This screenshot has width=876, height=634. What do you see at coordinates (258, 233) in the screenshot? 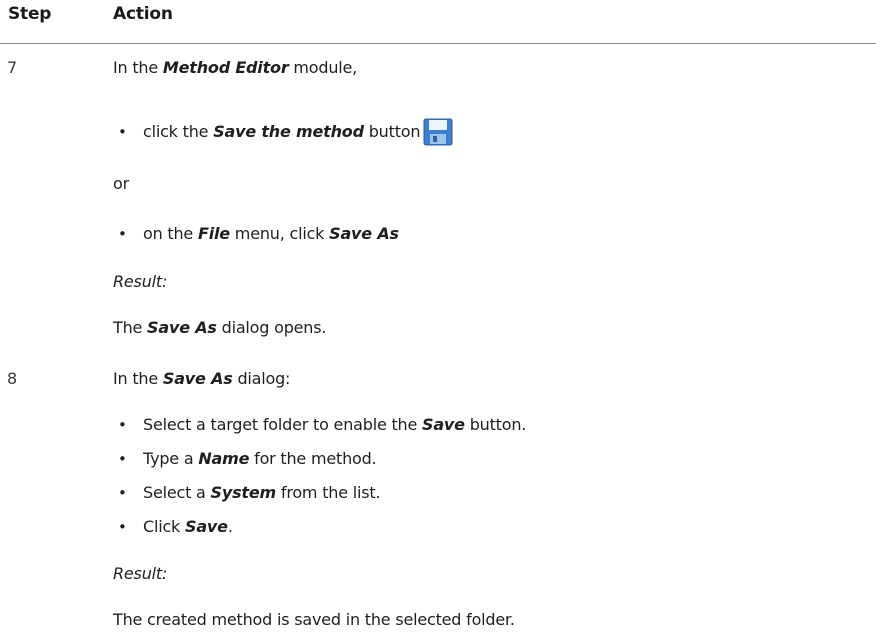
I see `bullet-item: on the File menu, click Save As` at bounding box center [258, 233].